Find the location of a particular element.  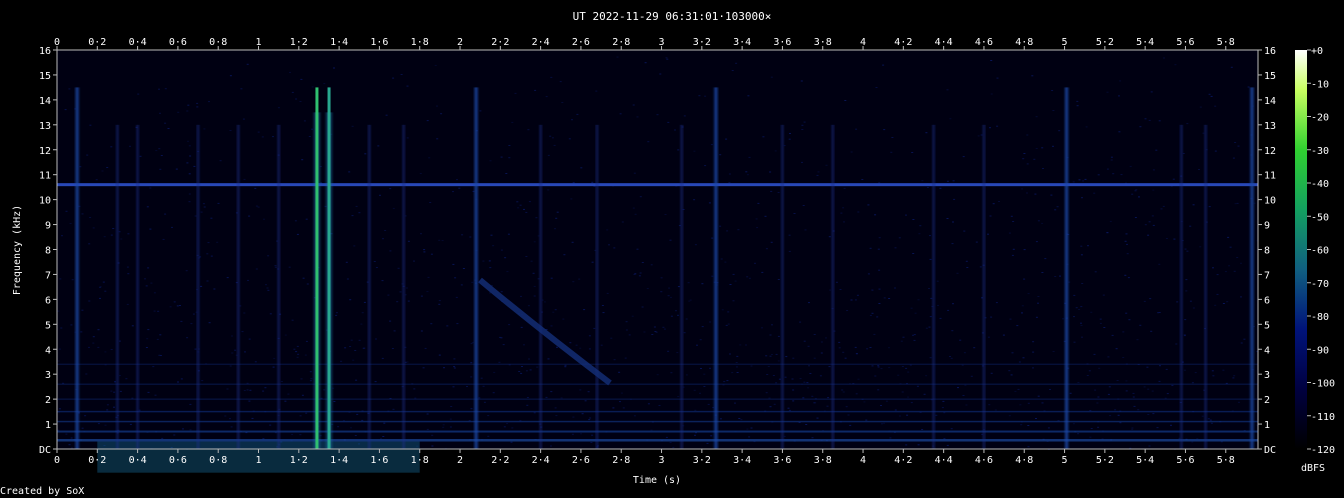

x-tick-label-bottom: 1·8 is located at coordinates (420, 460).